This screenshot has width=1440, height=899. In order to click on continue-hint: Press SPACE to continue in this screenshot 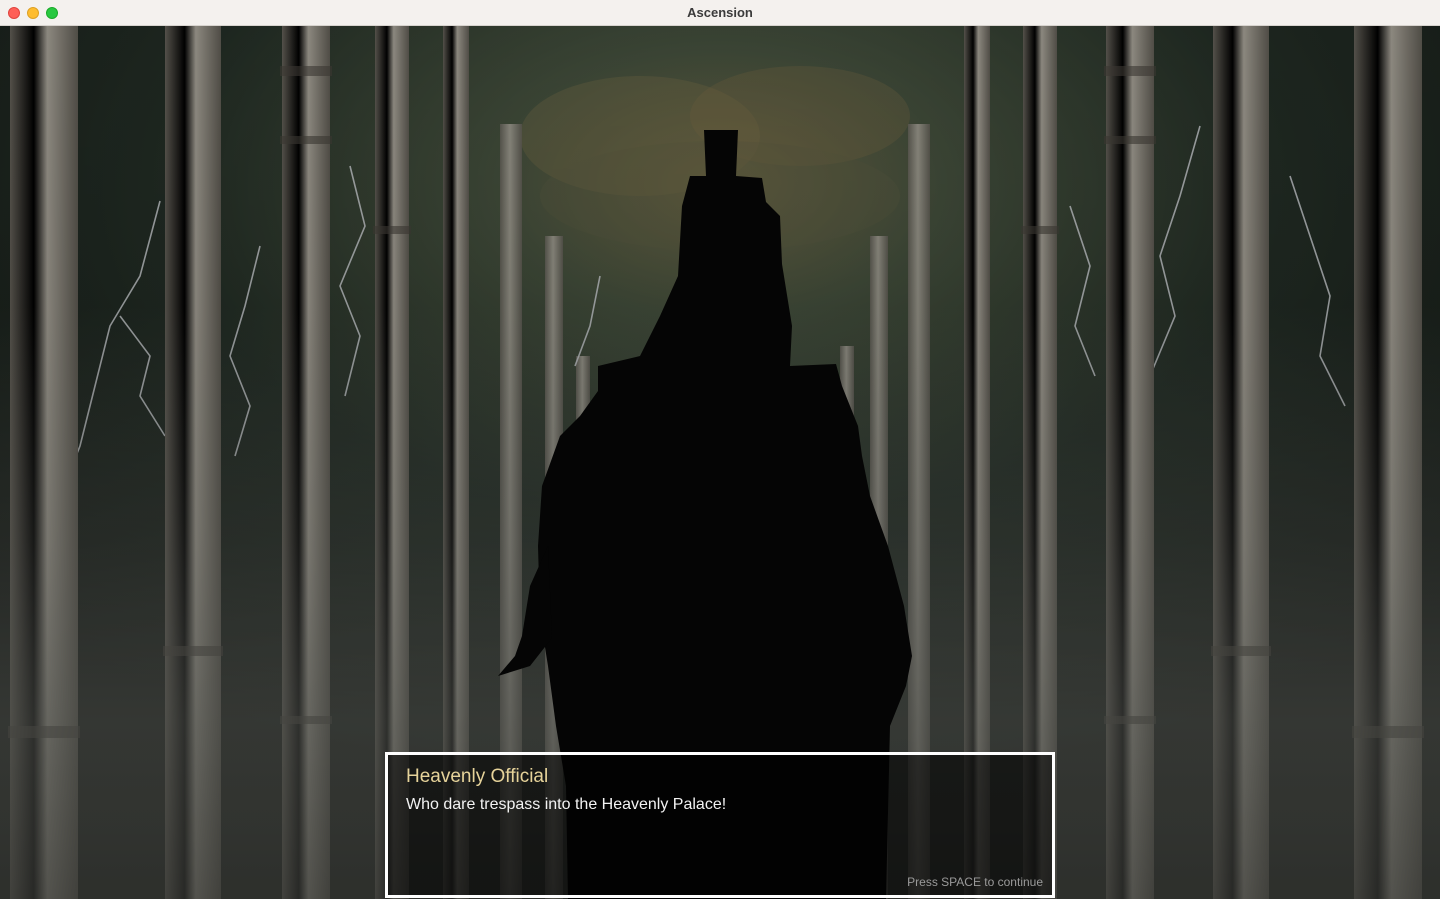, I will do `click(975, 882)`.